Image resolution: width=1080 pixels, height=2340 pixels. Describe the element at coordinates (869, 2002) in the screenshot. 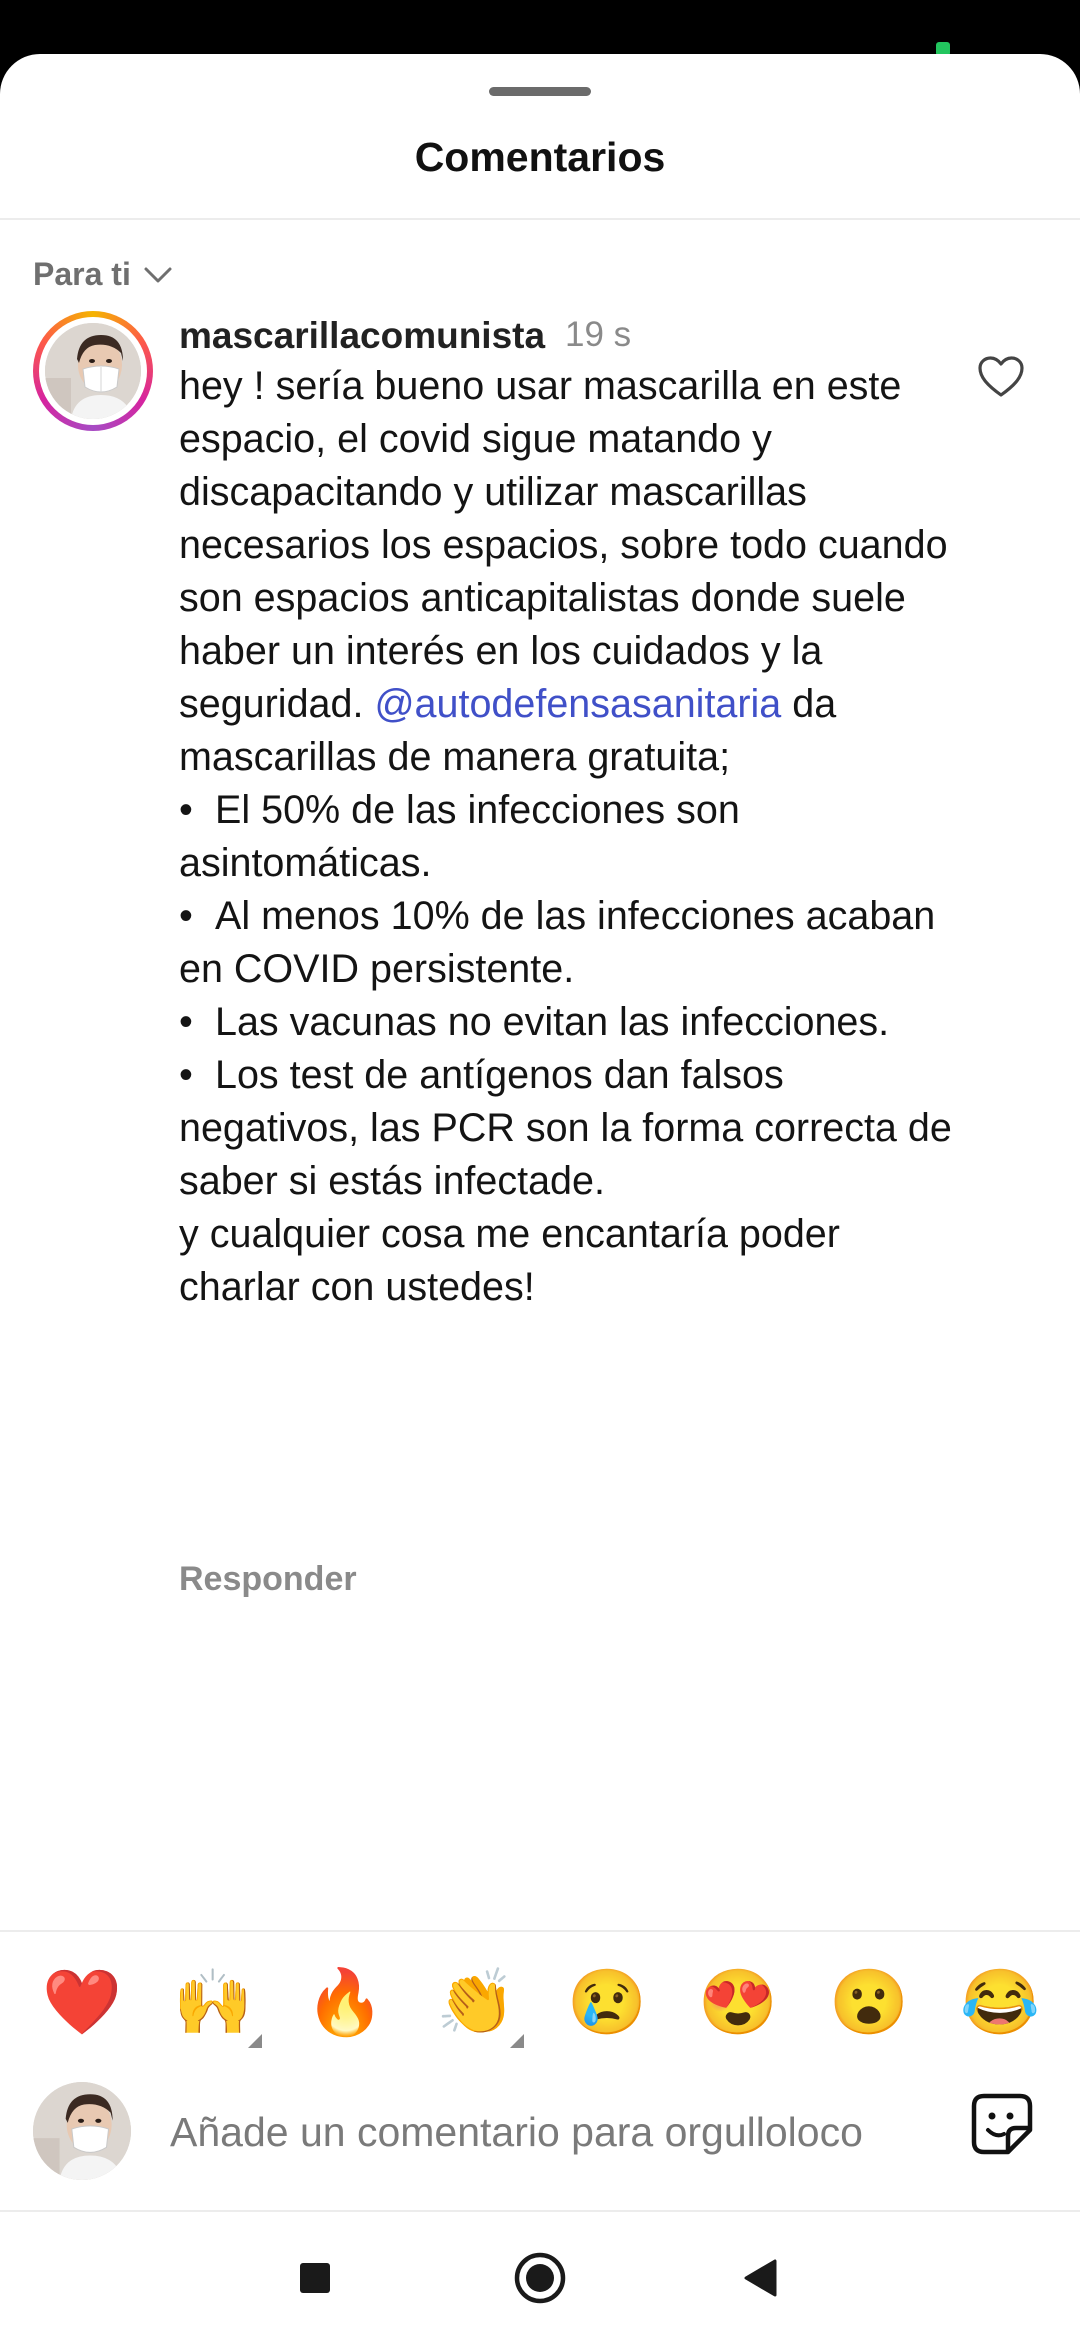

I see `reaction-surprised-face: 😮` at that location.